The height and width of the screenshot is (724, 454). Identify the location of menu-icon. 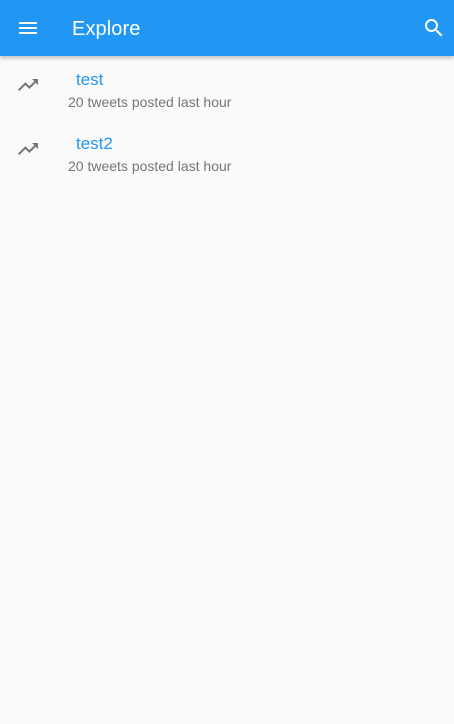
(28, 28).